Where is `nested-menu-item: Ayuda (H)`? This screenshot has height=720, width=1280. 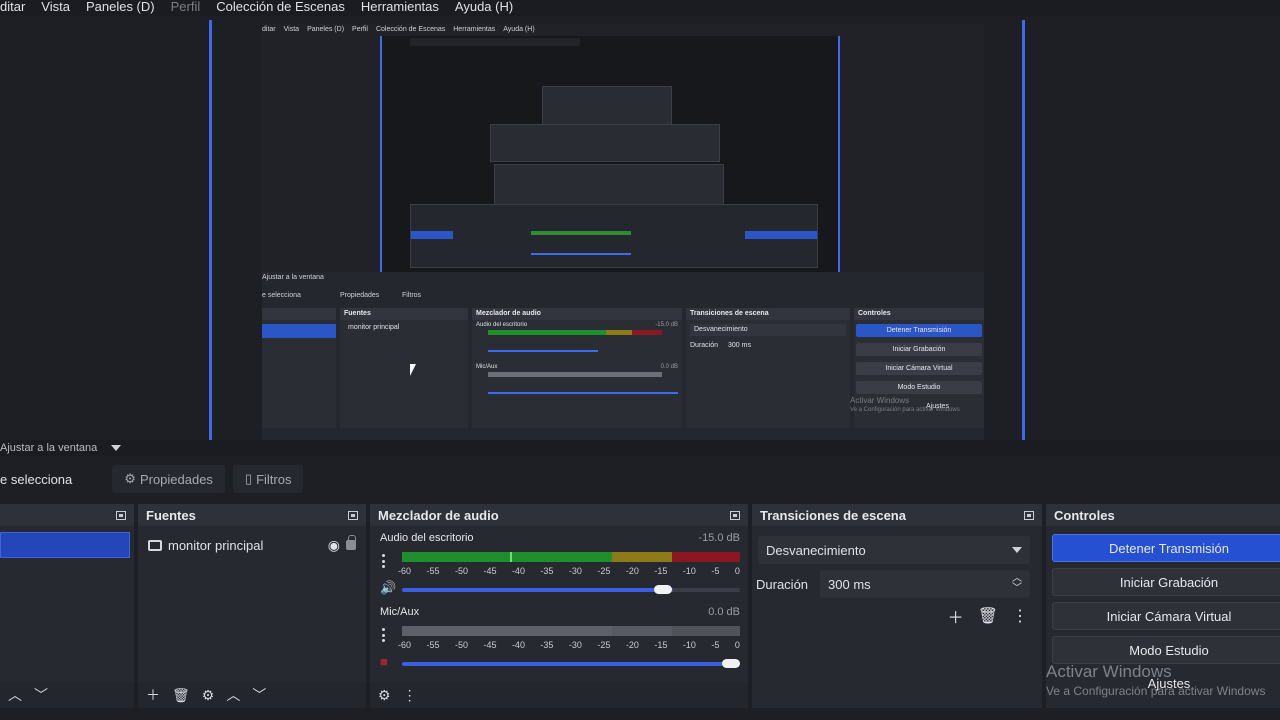
nested-menu-item: Ayuda (H) is located at coordinates (519, 29).